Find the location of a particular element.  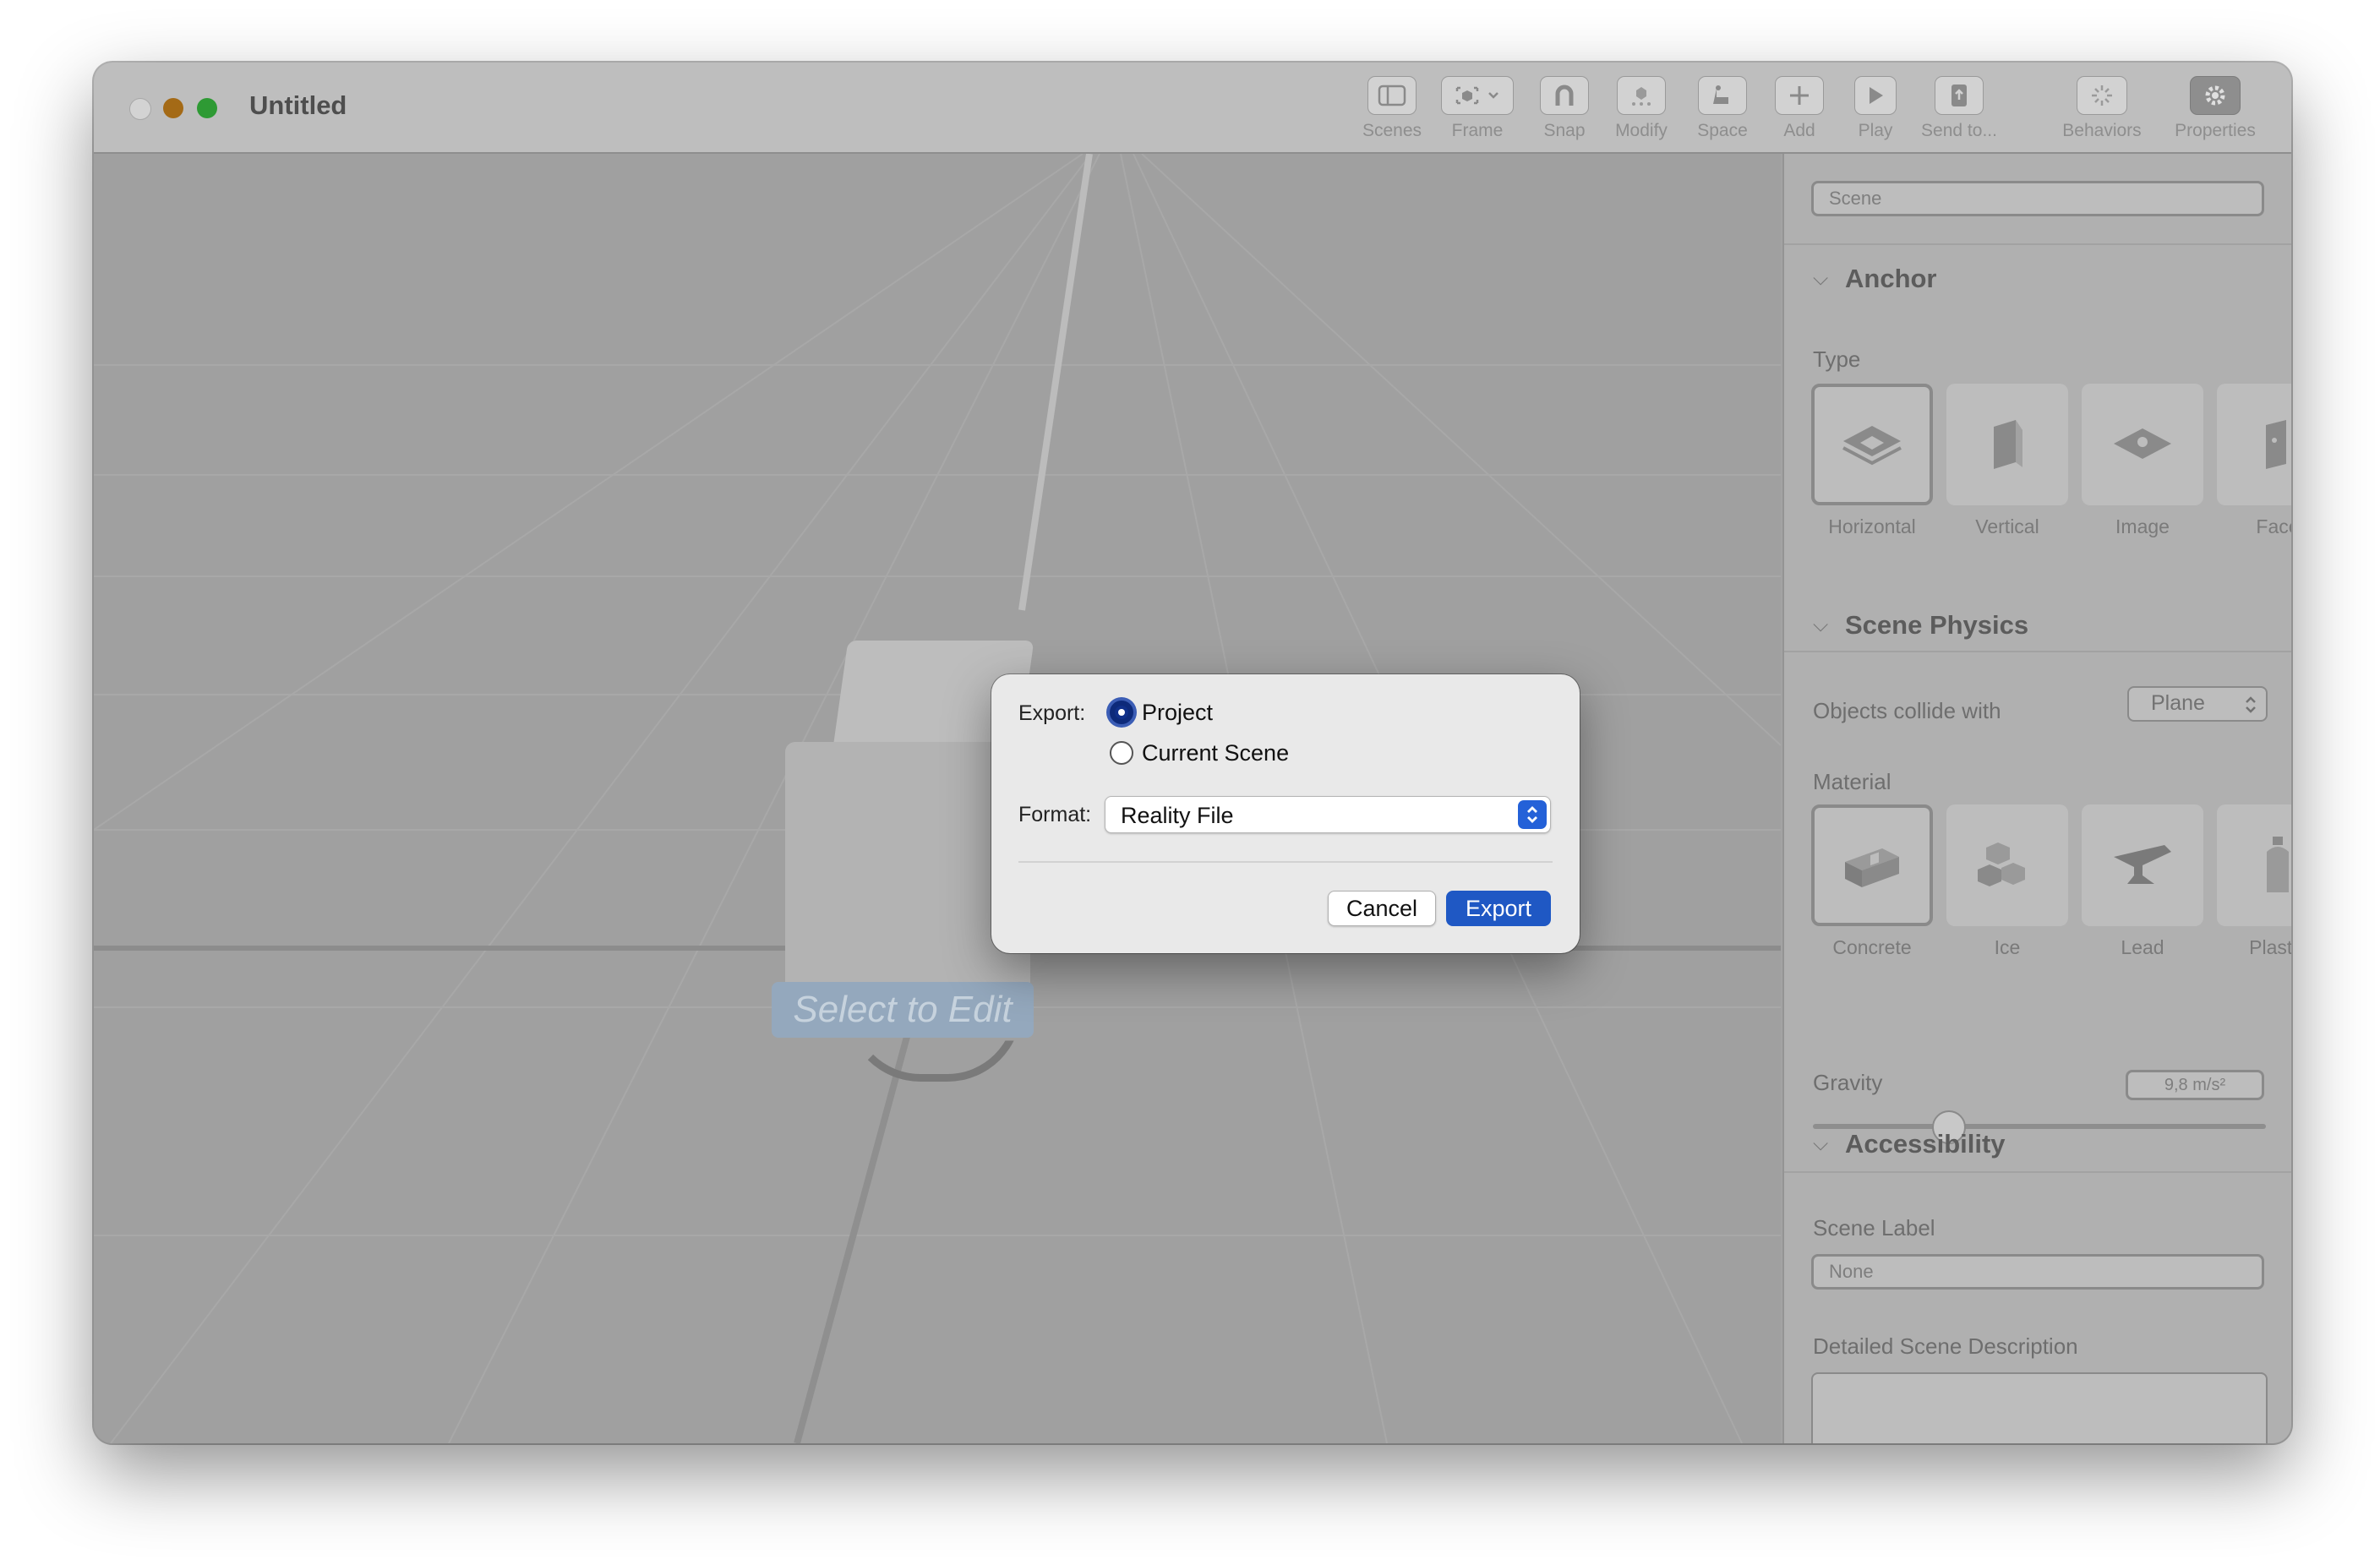

collide-label: Objects collide with is located at coordinates (1907, 710).